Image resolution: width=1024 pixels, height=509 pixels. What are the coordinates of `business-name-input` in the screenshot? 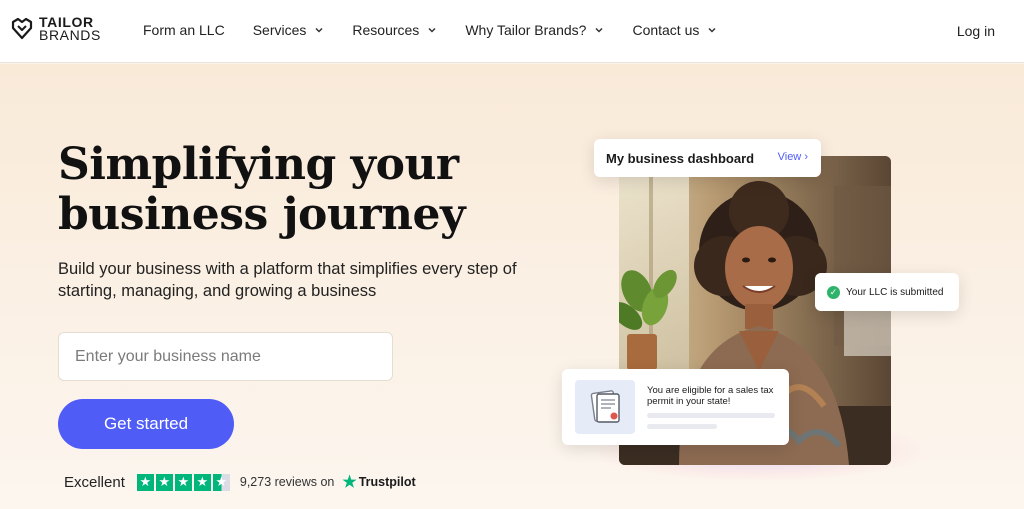 It's located at (225, 356).